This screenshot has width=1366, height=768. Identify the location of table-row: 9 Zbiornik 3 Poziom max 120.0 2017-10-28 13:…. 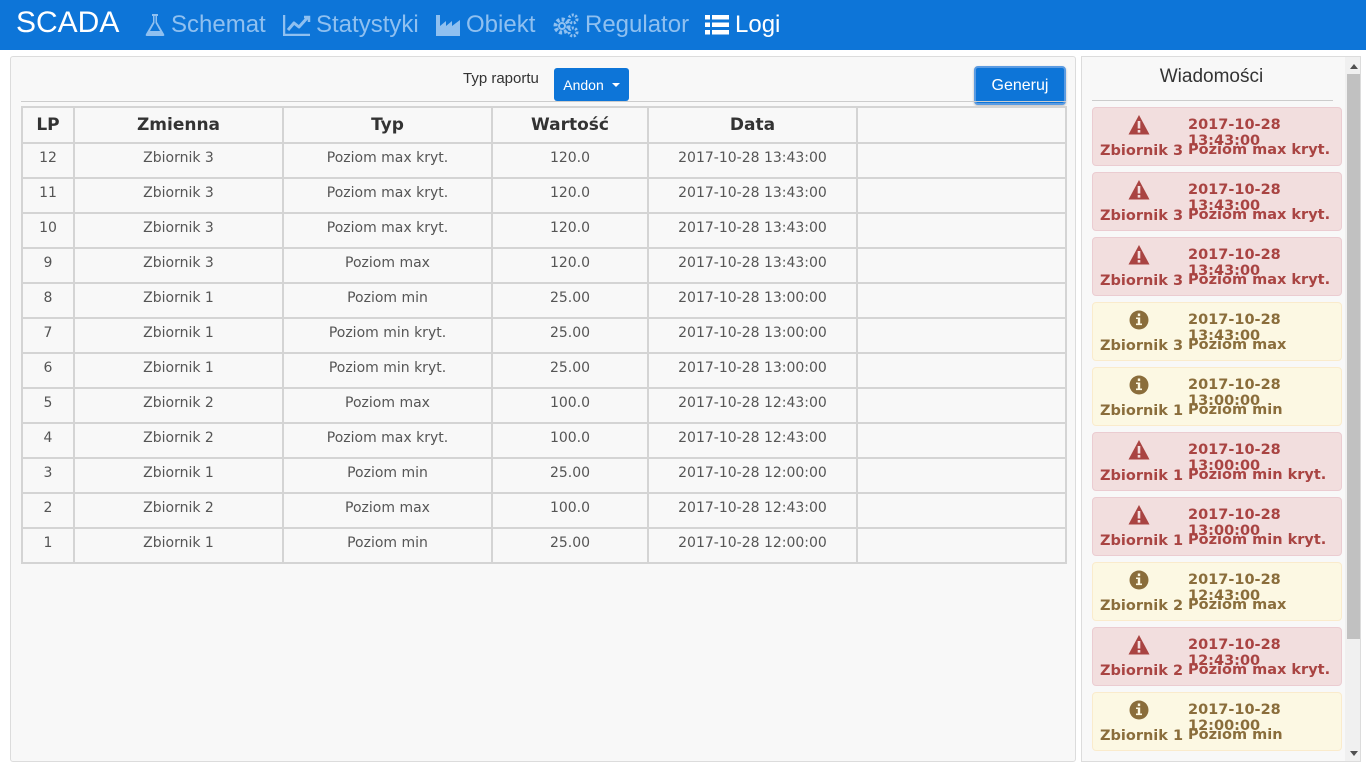
(544, 265).